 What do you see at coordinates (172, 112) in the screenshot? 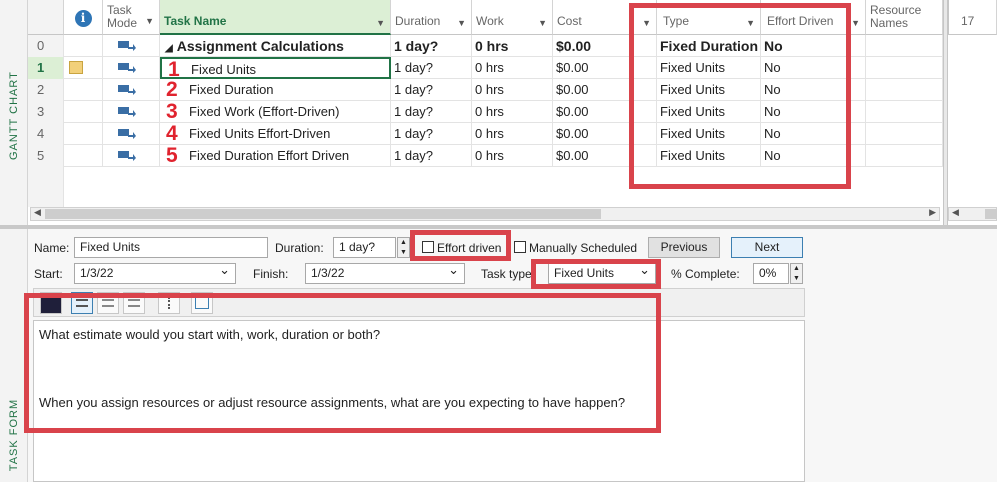
I see `red-number-annotation: 3` at bounding box center [172, 112].